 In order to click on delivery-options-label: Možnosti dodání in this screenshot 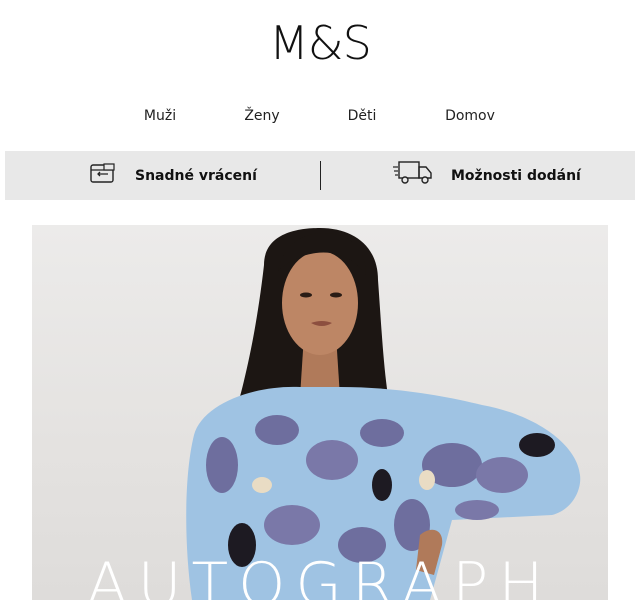, I will do `click(516, 175)`.